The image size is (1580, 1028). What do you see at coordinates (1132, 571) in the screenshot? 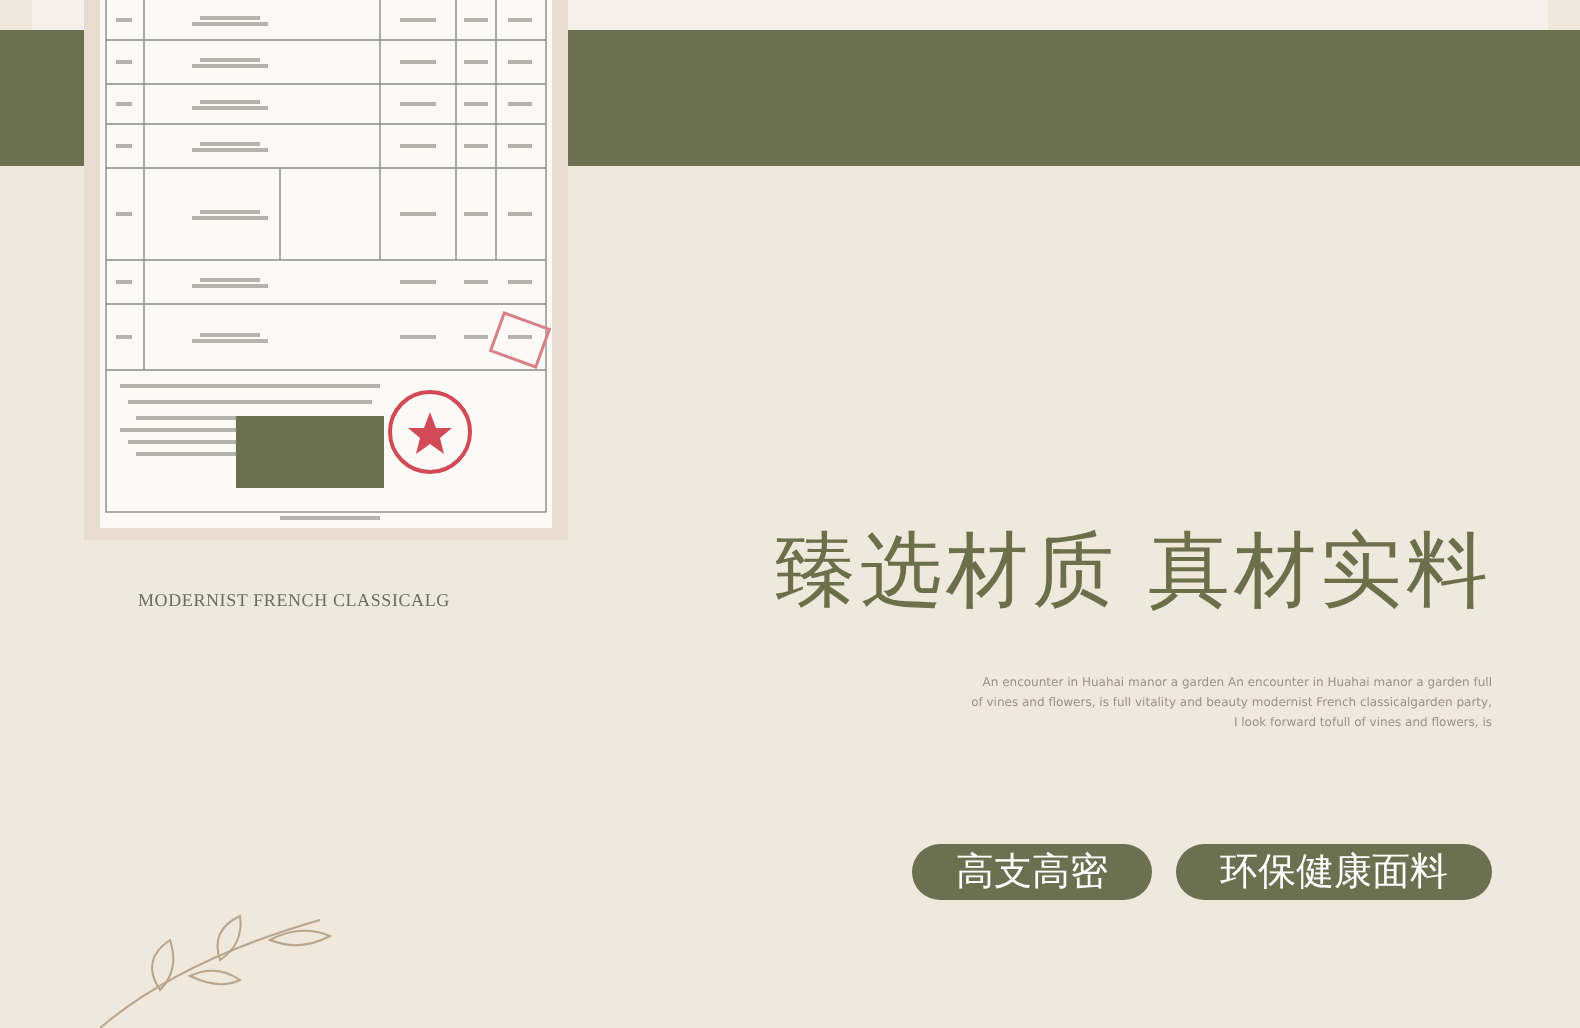
I see `heading: 臻选材质 真材实料` at bounding box center [1132, 571].